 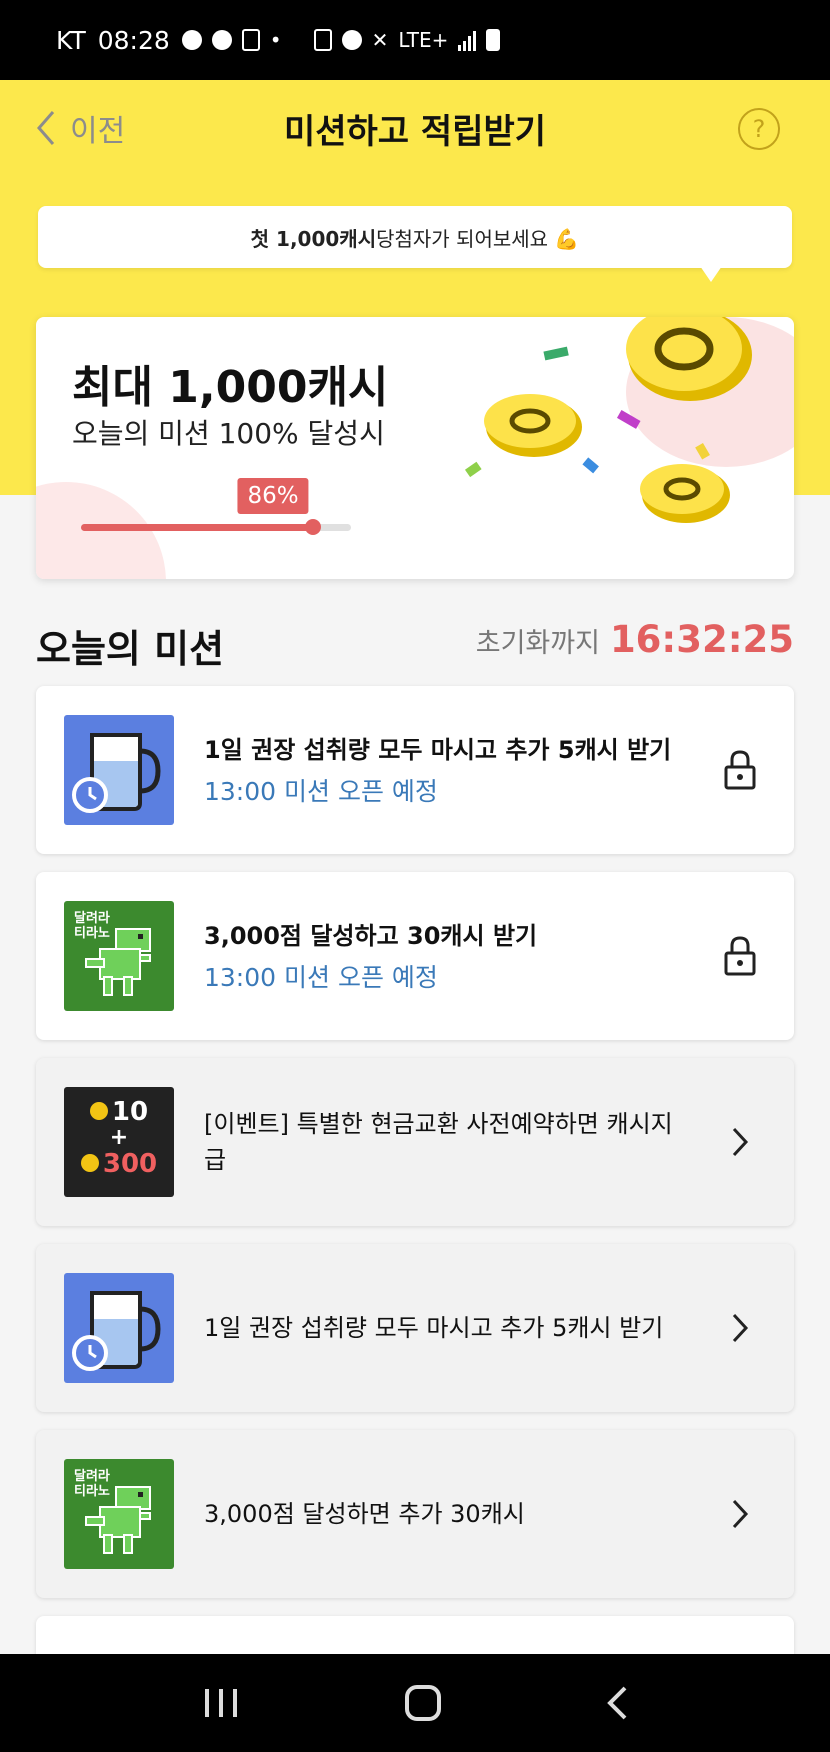 What do you see at coordinates (608, 420) in the screenshot?
I see `coins-illustration` at bounding box center [608, 420].